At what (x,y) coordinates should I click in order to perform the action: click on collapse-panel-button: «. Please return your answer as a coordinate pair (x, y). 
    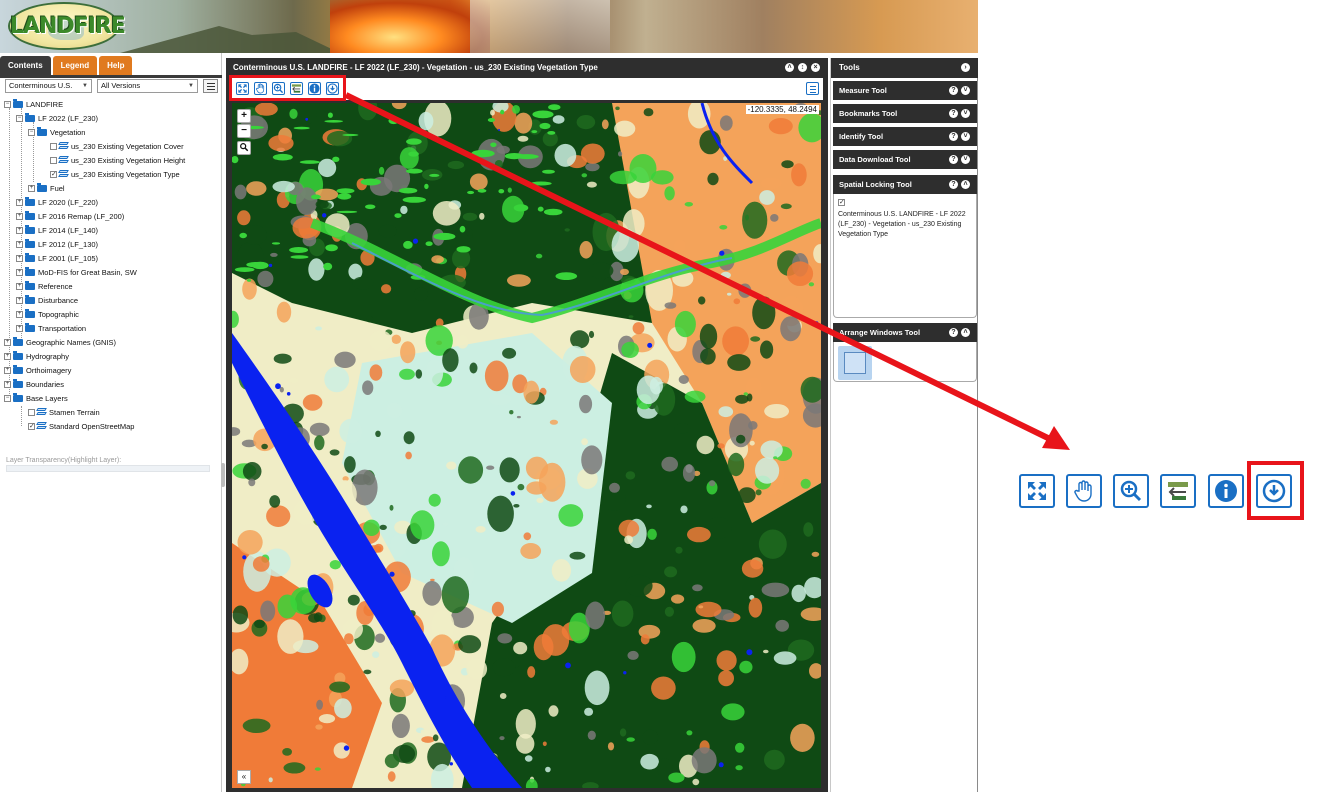
    Looking at the image, I should click on (244, 777).